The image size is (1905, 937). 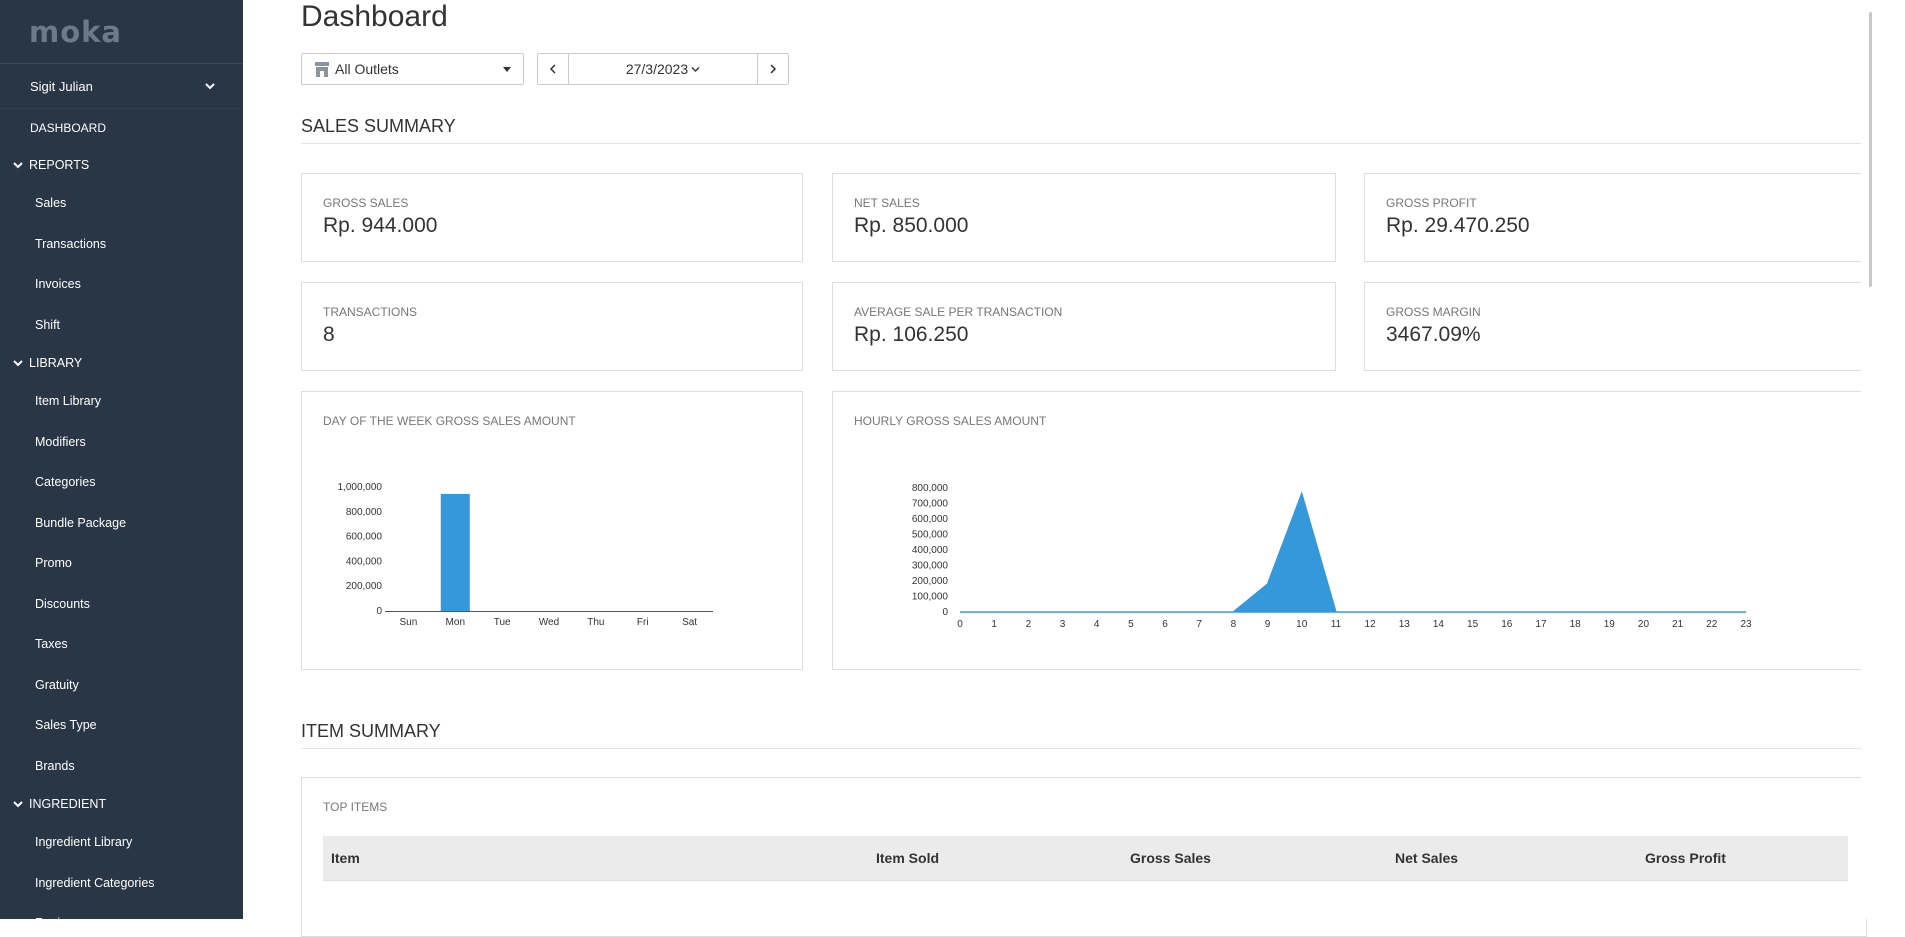 What do you see at coordinates (55, 765) in the screenshot?
I see `sidebar-item-label: Brands` at bounding box center [55, 765].